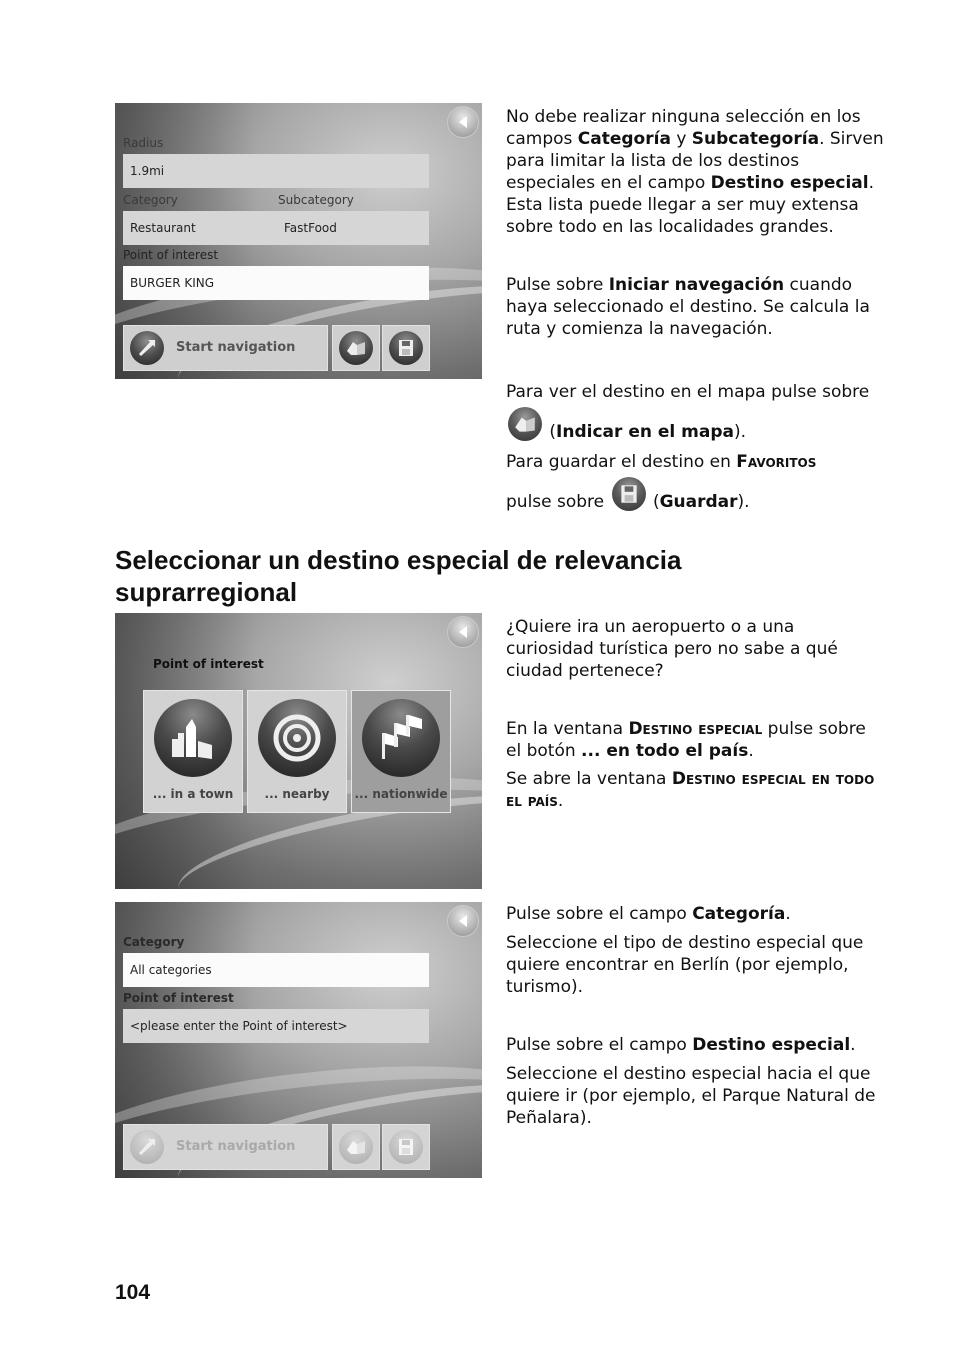  What do you see at coordinates (401, 794) in the screenshot?
I see `tile-label: ... nationwide` at bounding box center [401, 794].